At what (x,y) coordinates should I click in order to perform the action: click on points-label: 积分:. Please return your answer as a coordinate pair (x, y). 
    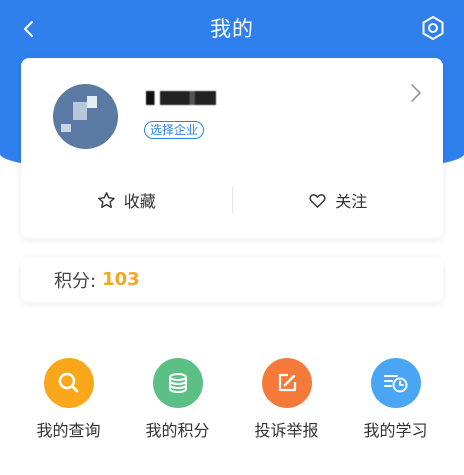
    Looking at the image, I should click on (75, 281).